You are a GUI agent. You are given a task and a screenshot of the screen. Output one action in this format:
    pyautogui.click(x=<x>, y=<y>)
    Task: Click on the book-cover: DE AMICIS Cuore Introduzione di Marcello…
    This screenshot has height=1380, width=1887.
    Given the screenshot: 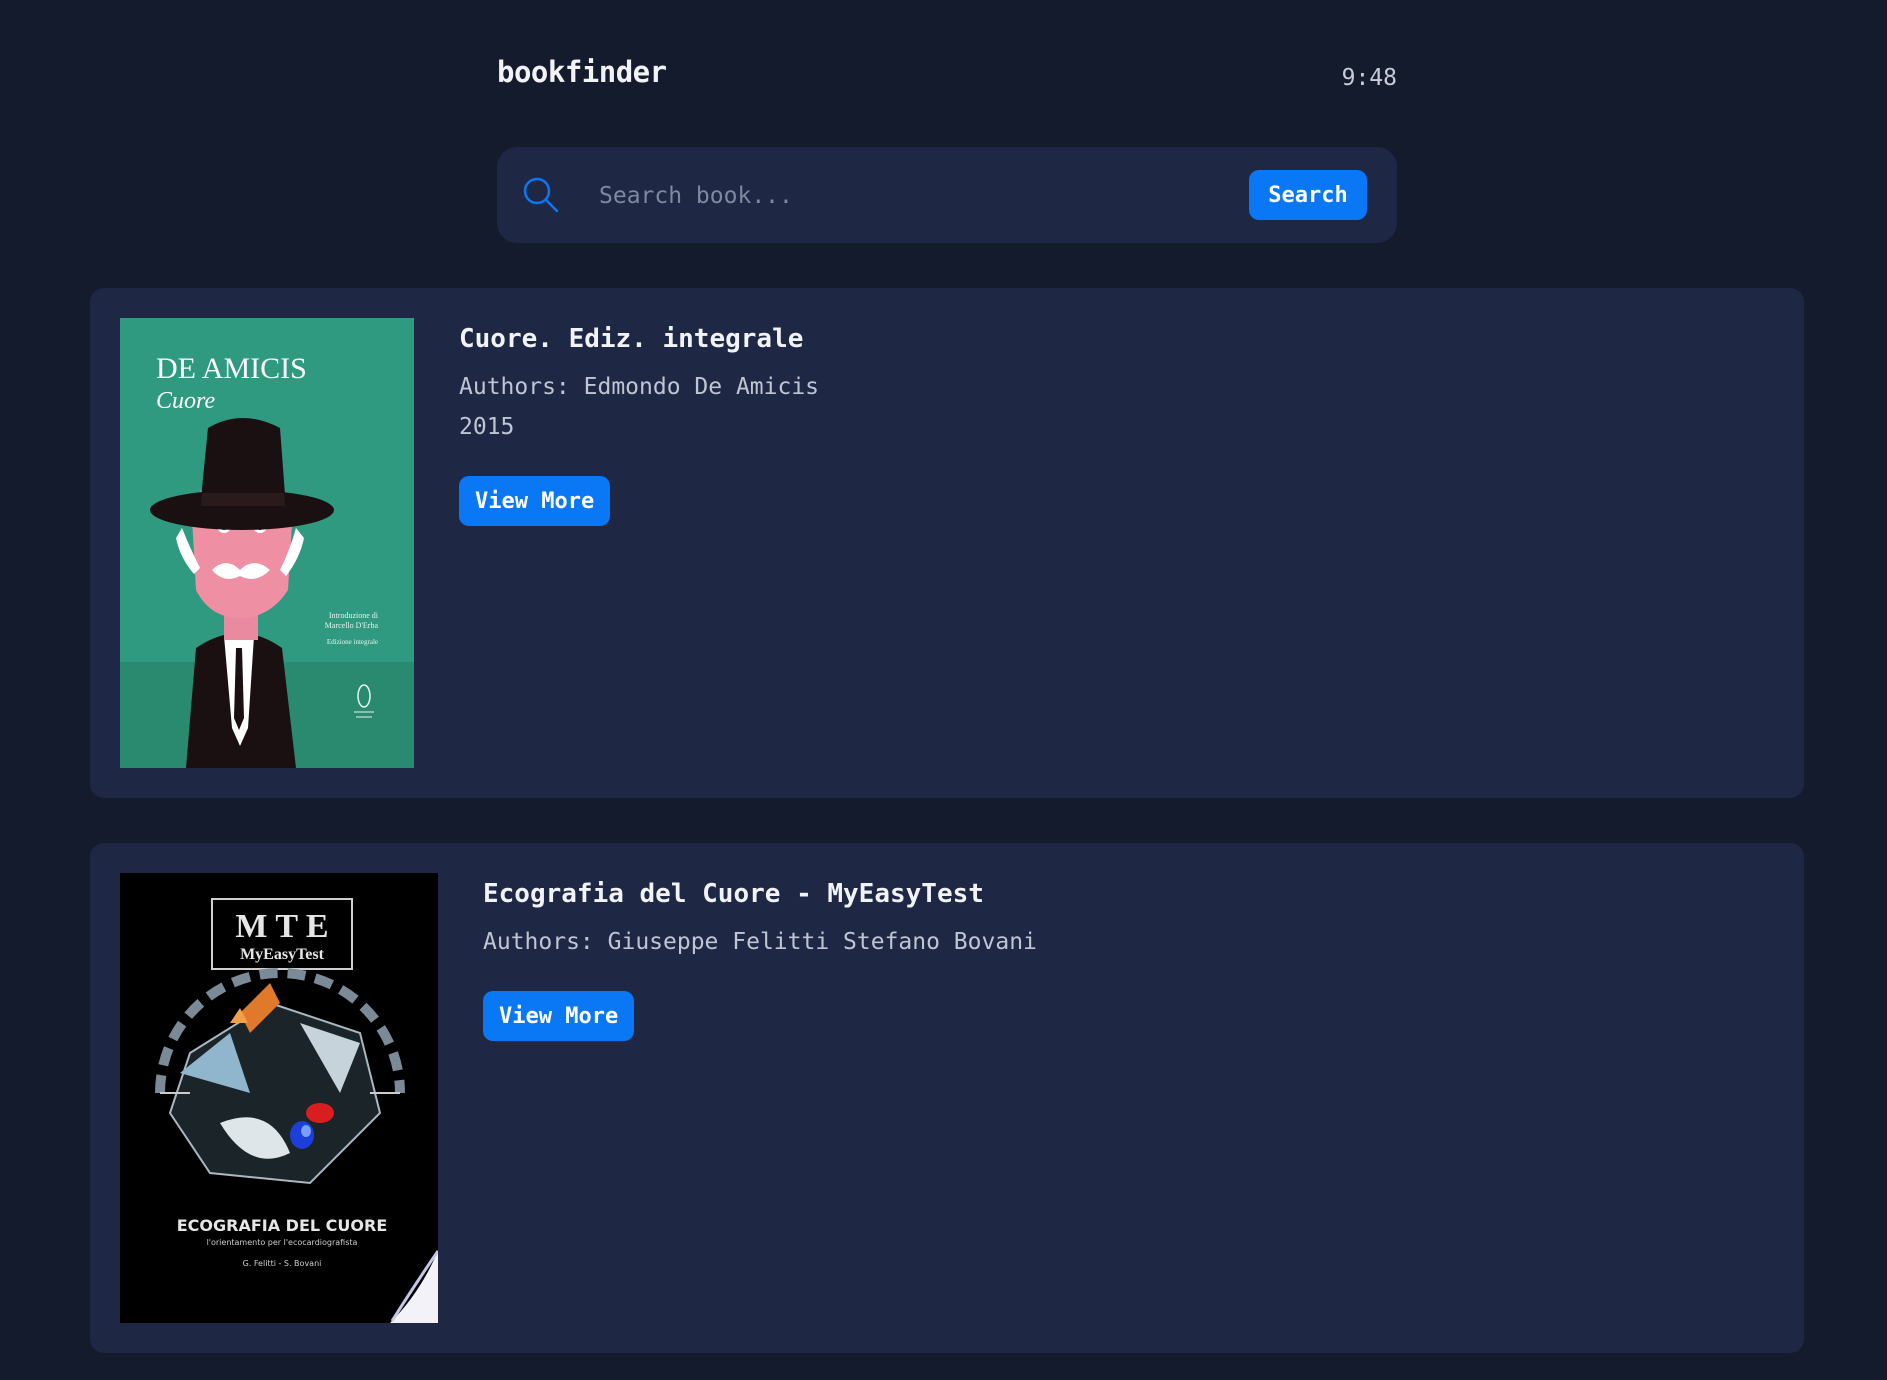 What is the action you would take?
    pyautogui.click(x=267, y=543)
    